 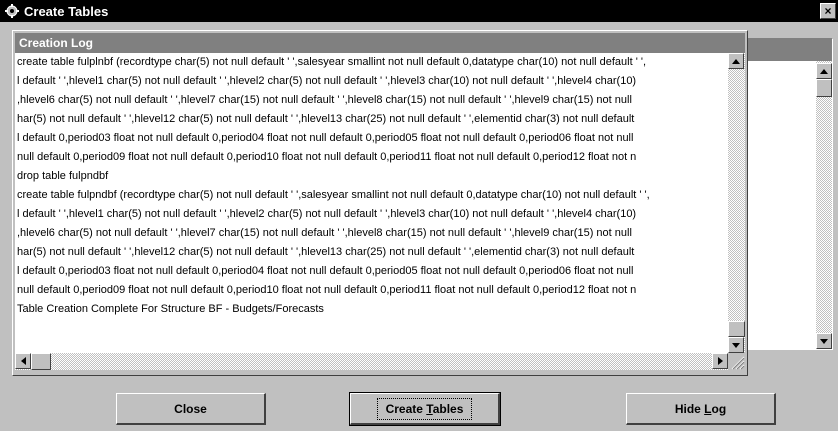 I want to click on hide-log-button: Hide Log, so click(x=701, y=409).